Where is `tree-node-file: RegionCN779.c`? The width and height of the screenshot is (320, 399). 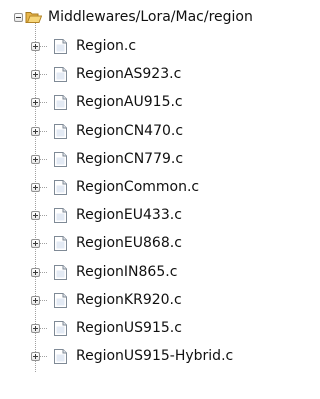 tree-node-file: RegionCN779.c is located at coordinates (159, 160).